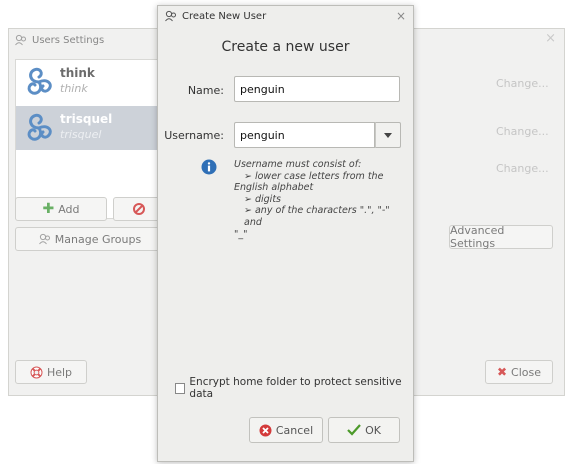  I want to click on user-name: think, so click(77, 73).